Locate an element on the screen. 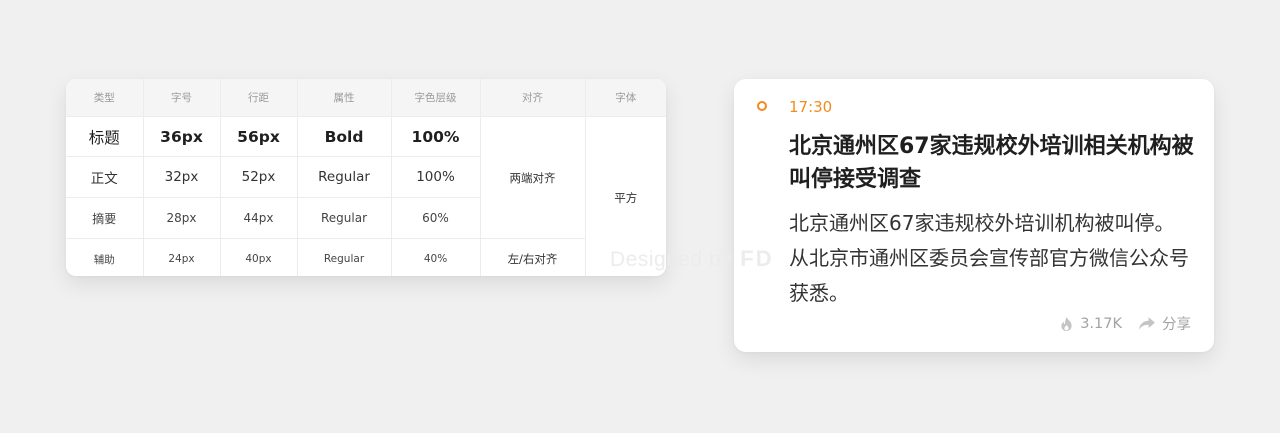 Image resolution: width=1280 pixels, height=433 pixels. share-arrow-icon is located at coordinates (1147, 323).